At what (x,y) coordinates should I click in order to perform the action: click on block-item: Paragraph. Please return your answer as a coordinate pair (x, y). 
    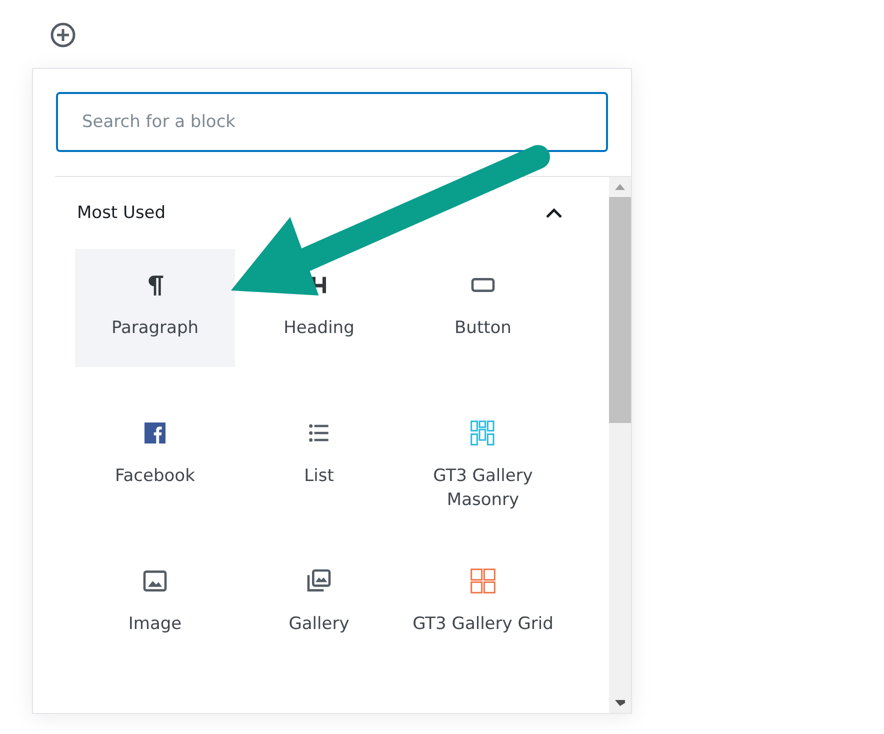
    Looking at the image, I should click on (155, 308).